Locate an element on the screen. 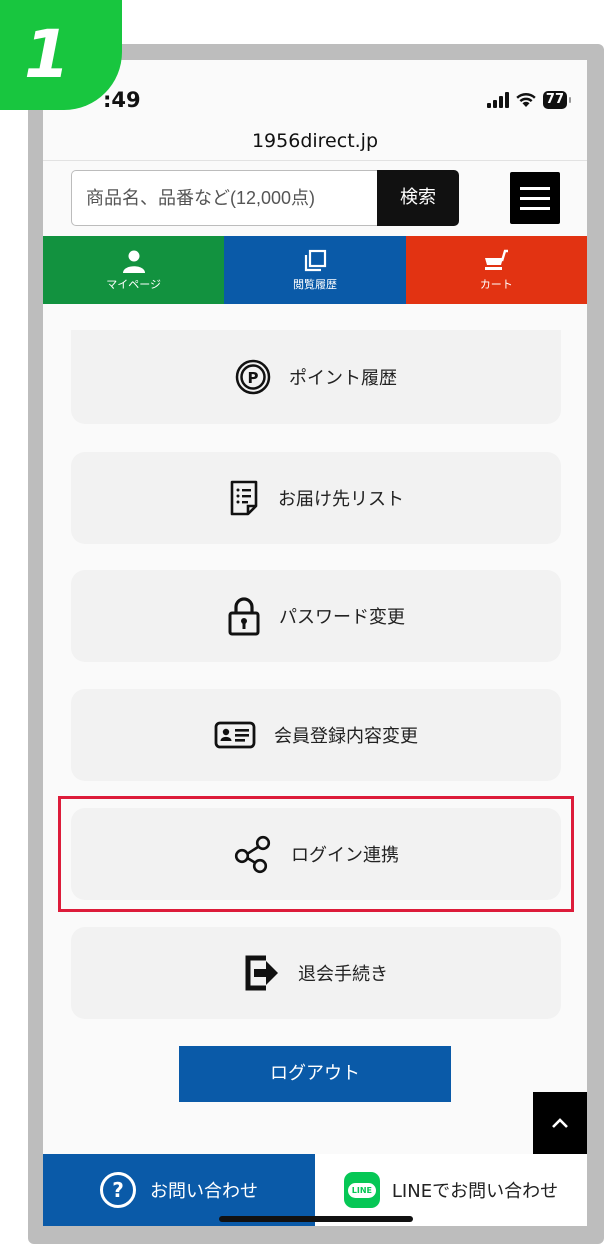 The height and width of the screenshot is (1253, 604). login-link-button: ログイン連携 is located at coordinates (316, 854).